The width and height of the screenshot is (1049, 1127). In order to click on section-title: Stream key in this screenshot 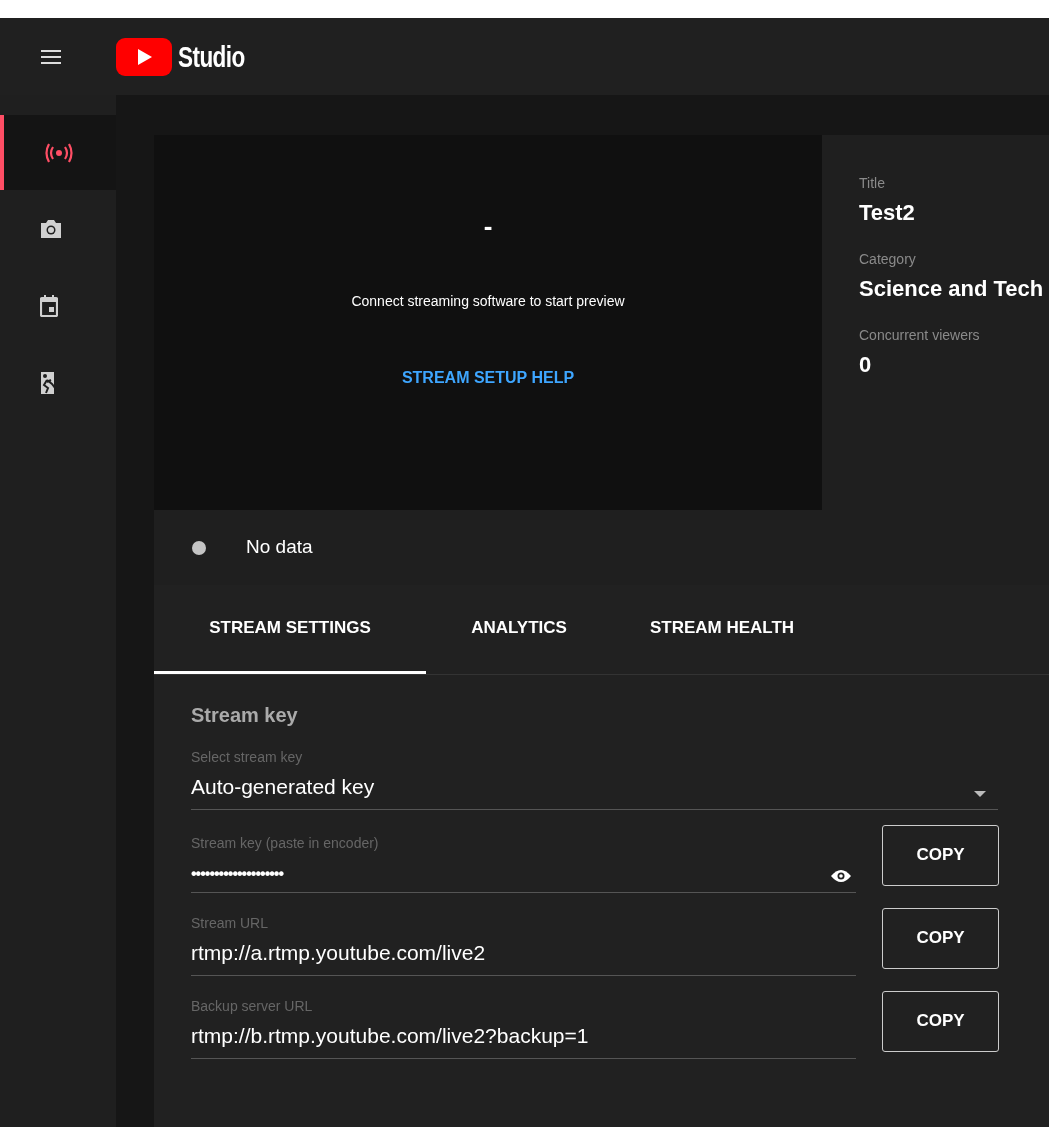, I will do `click(245, 715)`.